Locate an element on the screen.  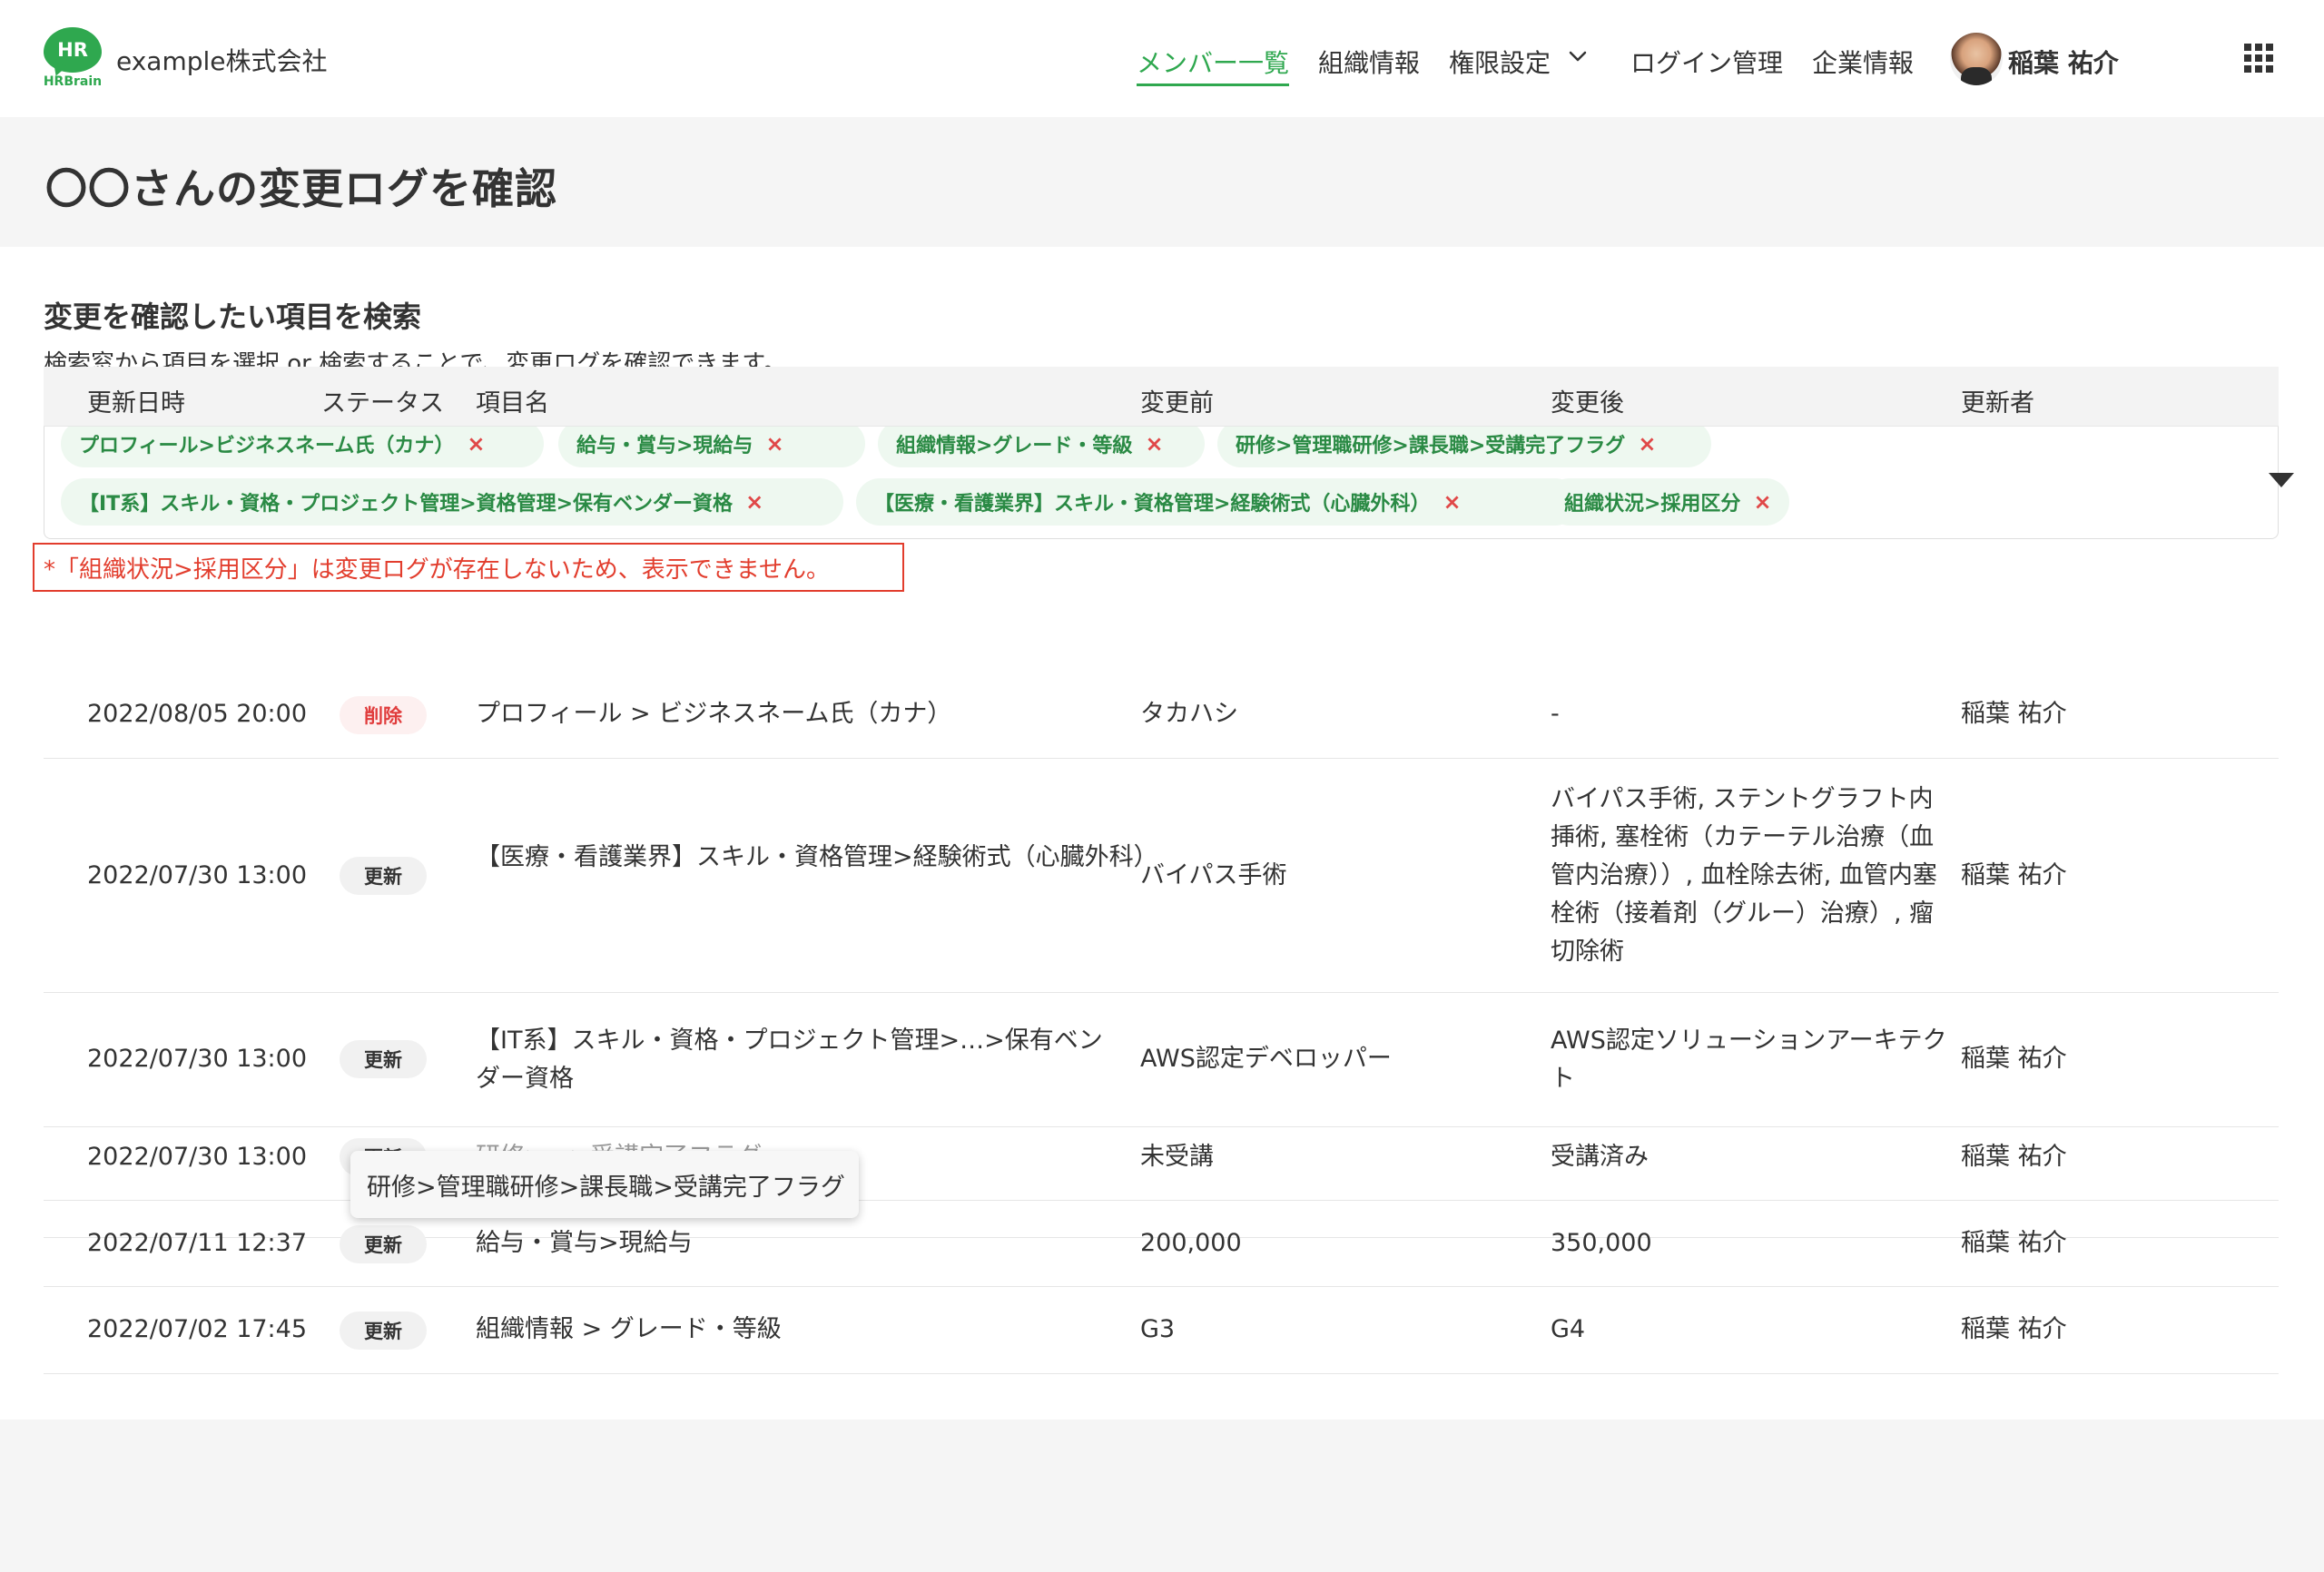
column-header-item: 項目名 is located at coordinates (512, 400).